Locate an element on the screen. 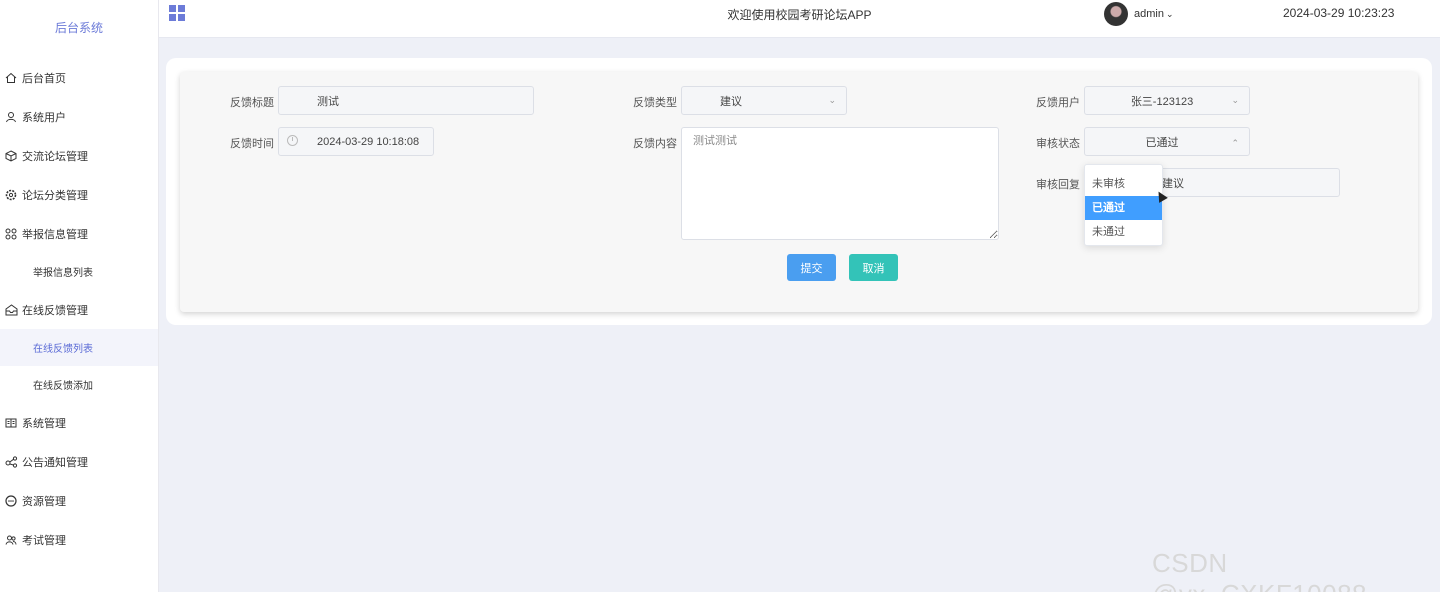 This screenshot has height=592, width=1440. user-name: admin is located at coordinates (1149, 14).